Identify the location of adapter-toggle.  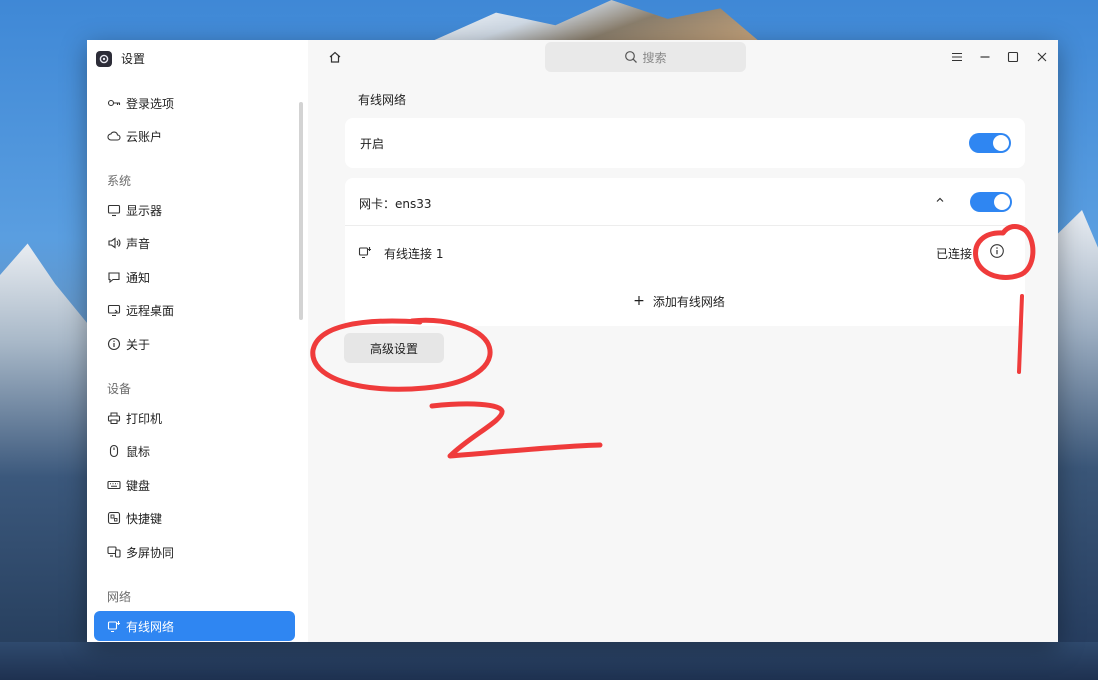
(991, 202).